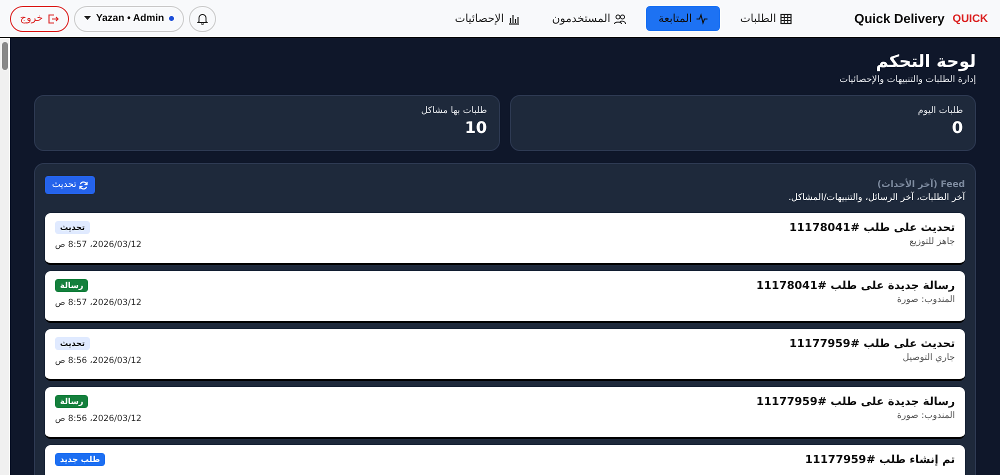 This screenshot has width=1000, height=475. What do you see at coordinates (487, 18) in the screenshot?
I see `nav-tab: الإحصائيات` at bounding box center [487, 18].